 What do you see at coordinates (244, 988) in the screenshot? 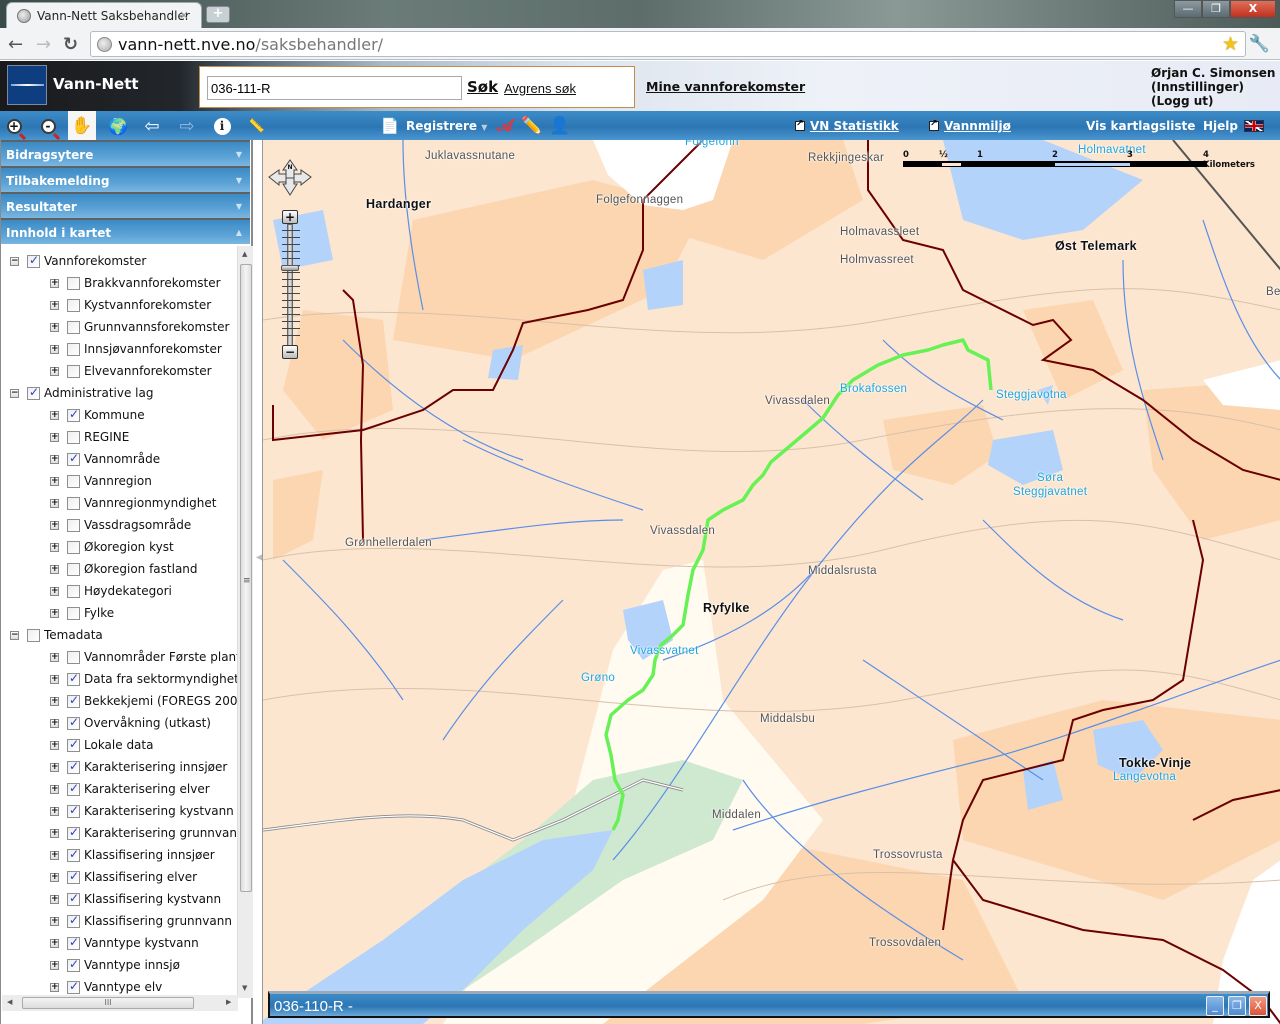
I see `scroll-down-icon: ▼` at bounding box center [244, 988].